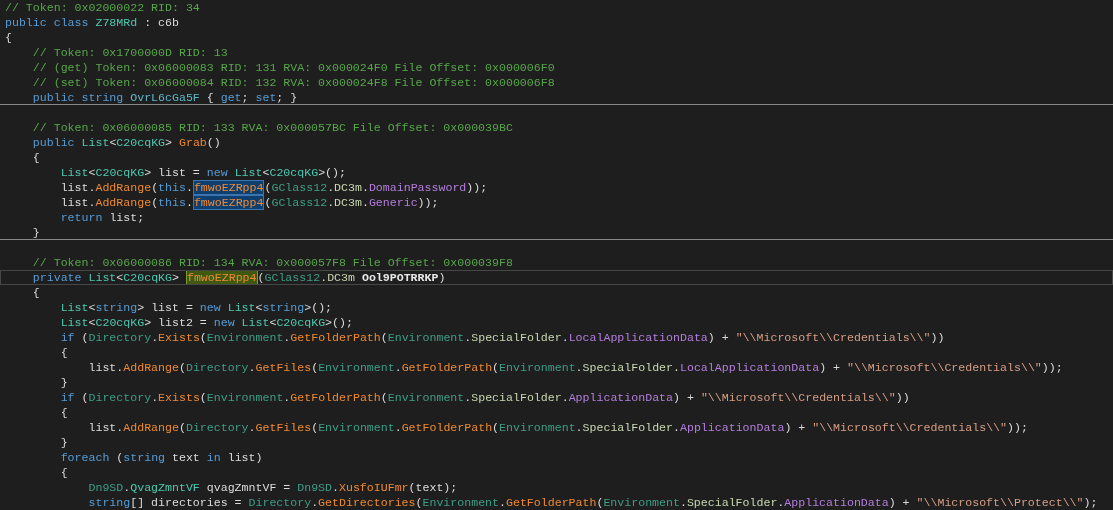 Image resolution: width=1113 pixels, height=510 pixels. Describe the element at coordinates (274, 187) in the screenshot. I see `code-line: list.AddRange(this.fmwoEZRpp4(GClass12.DC3m.DomainPassword));` at that location.